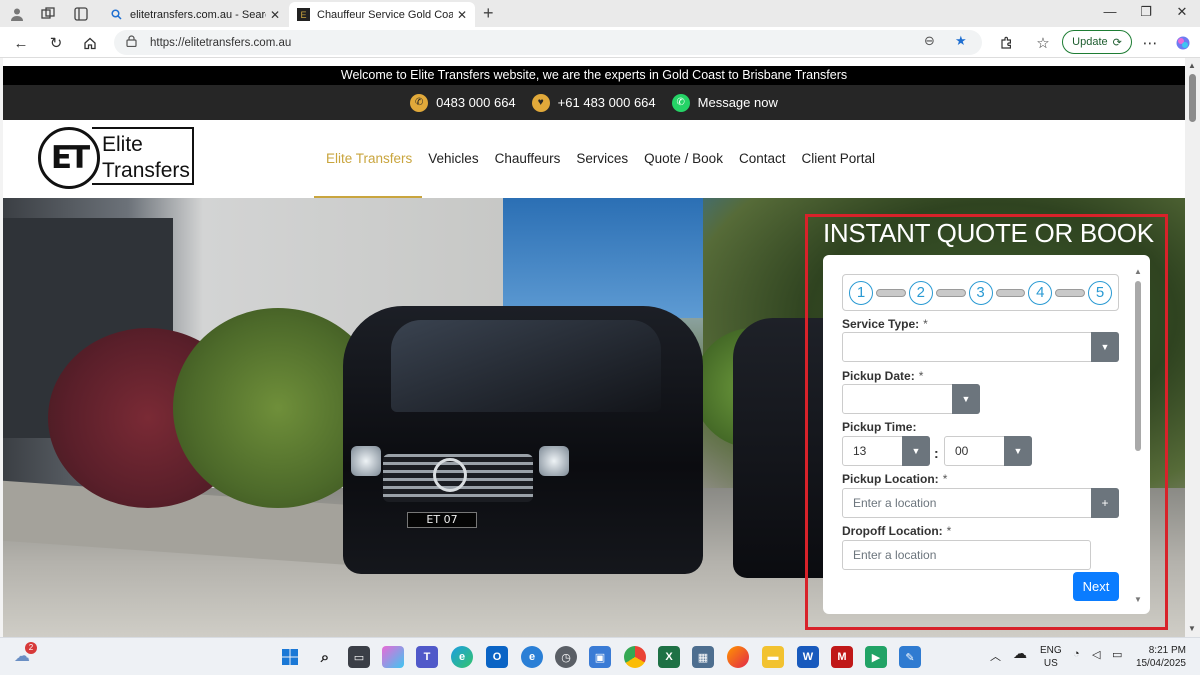 This screenshot has height=675, width=1200. What do you see at coordinates (290, 657) in the screenshot?
I see `start-icon` at bounding box center [290, 657].